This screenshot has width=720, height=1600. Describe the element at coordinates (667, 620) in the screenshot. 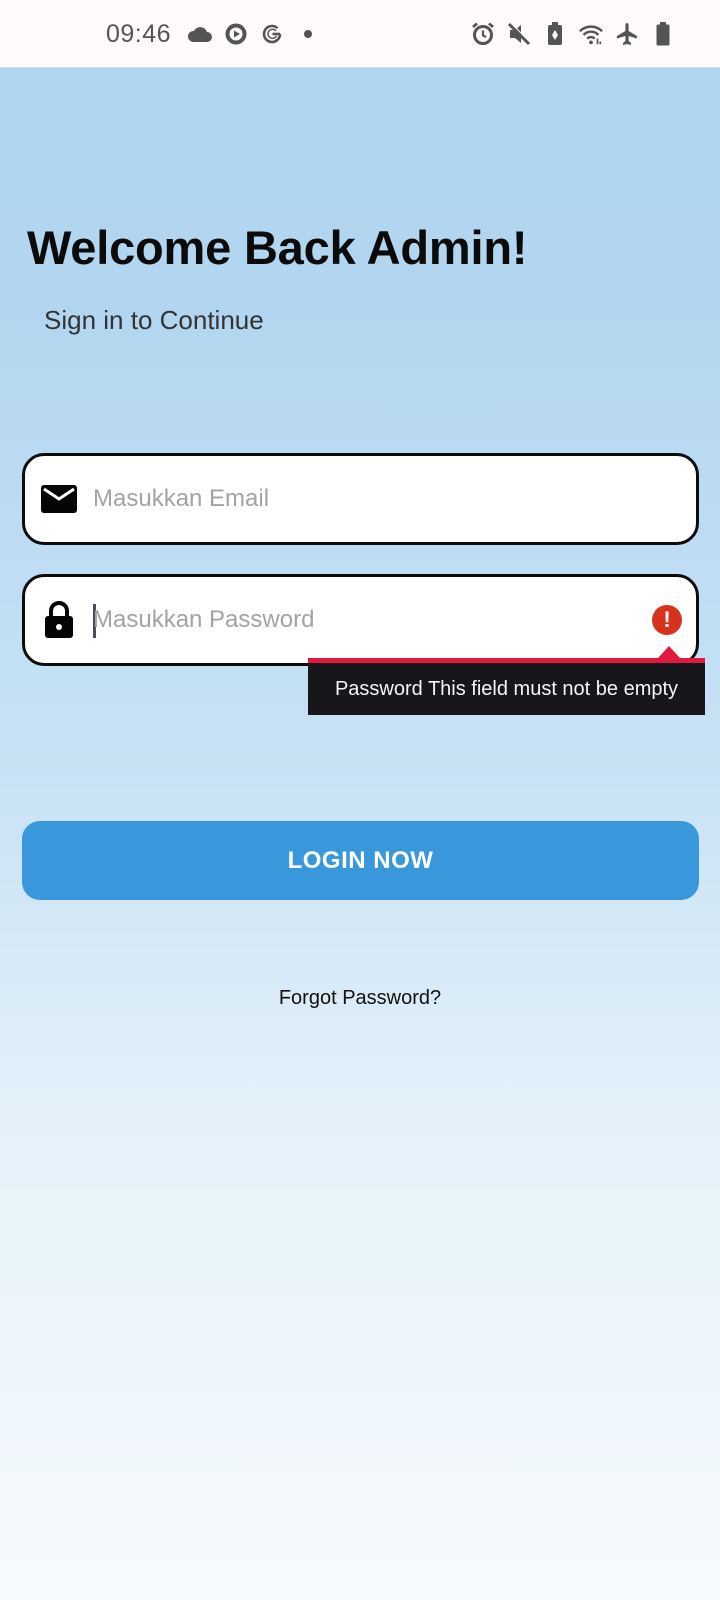

I see `error-icon: !` at that location.